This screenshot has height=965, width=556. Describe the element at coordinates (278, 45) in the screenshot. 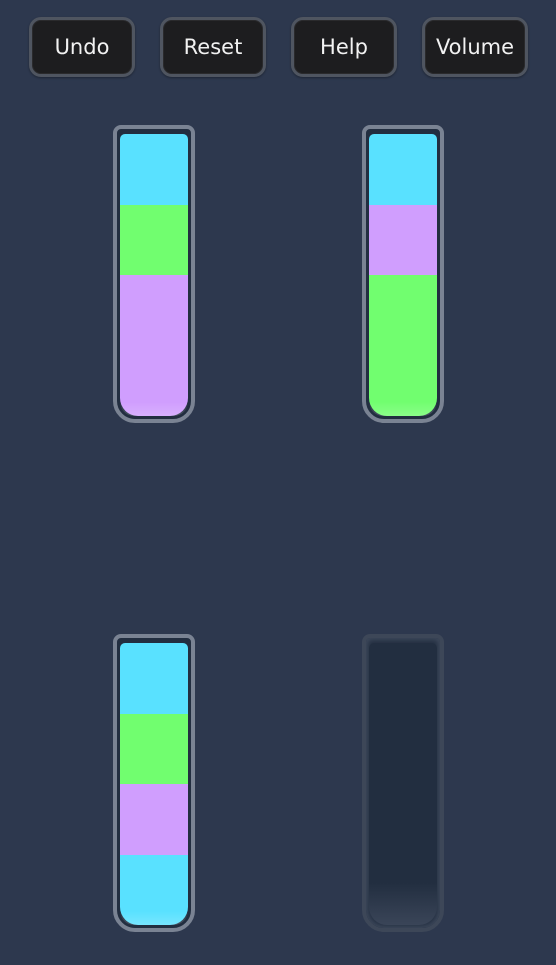

I see `toolbar: Undo Reset Help Volume` at that location.